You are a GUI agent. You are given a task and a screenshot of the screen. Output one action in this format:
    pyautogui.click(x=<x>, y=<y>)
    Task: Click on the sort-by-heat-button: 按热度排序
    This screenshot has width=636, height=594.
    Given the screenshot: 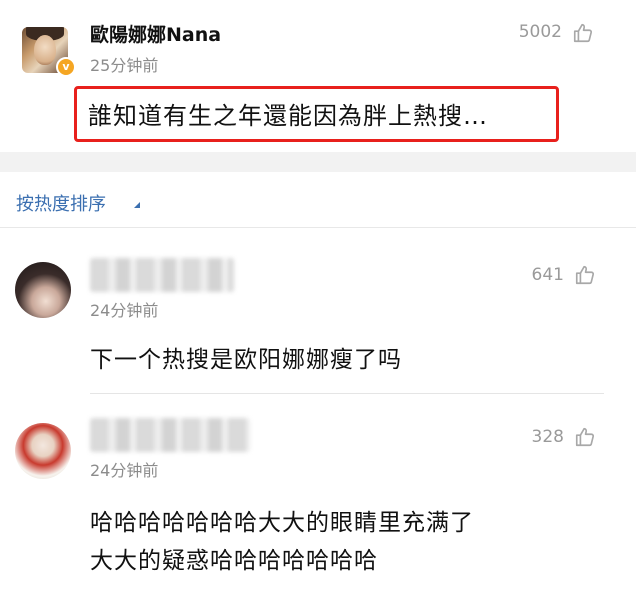 What is the action you would take?
    pyautogui.click(x=61, y=203)
    